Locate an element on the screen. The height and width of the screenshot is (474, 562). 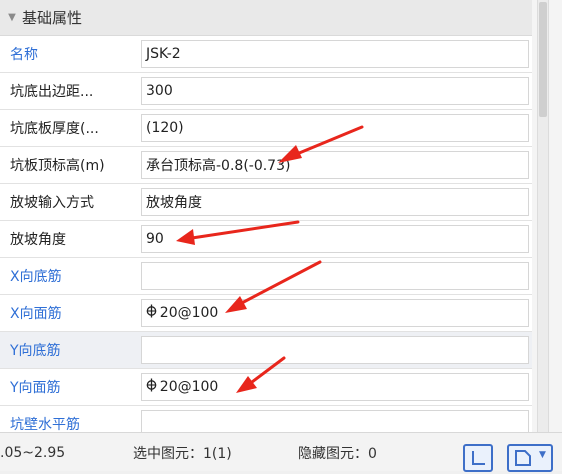
group-title: 基础属性 is located at coordinates (52, 18).